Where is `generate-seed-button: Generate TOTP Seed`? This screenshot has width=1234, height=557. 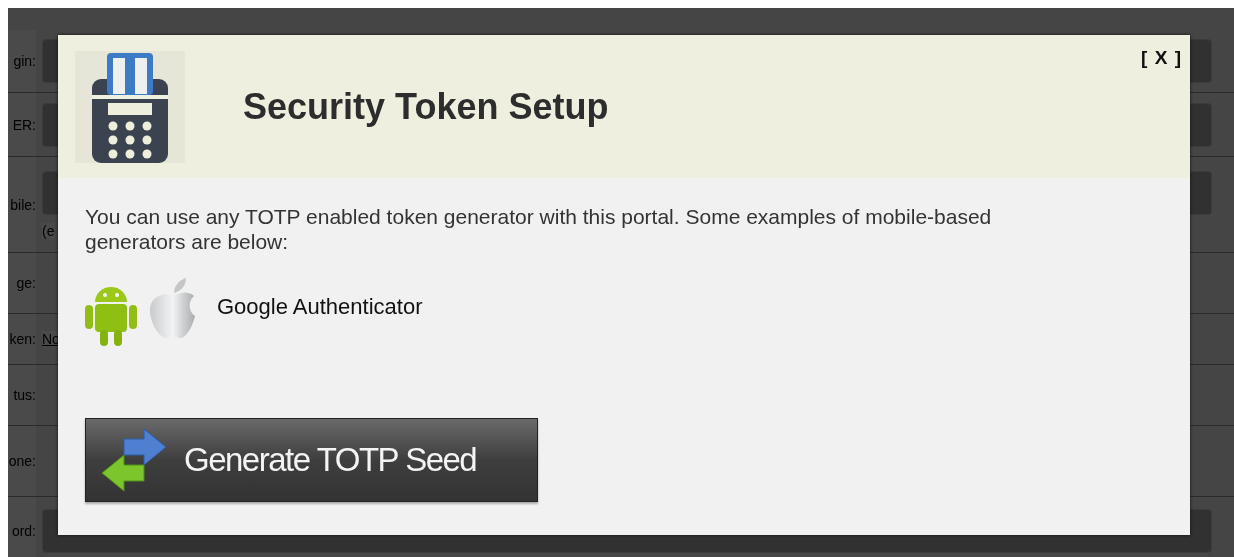
generate-seed-button: Generate TOTP Seed is located at coordinates (311, 460).